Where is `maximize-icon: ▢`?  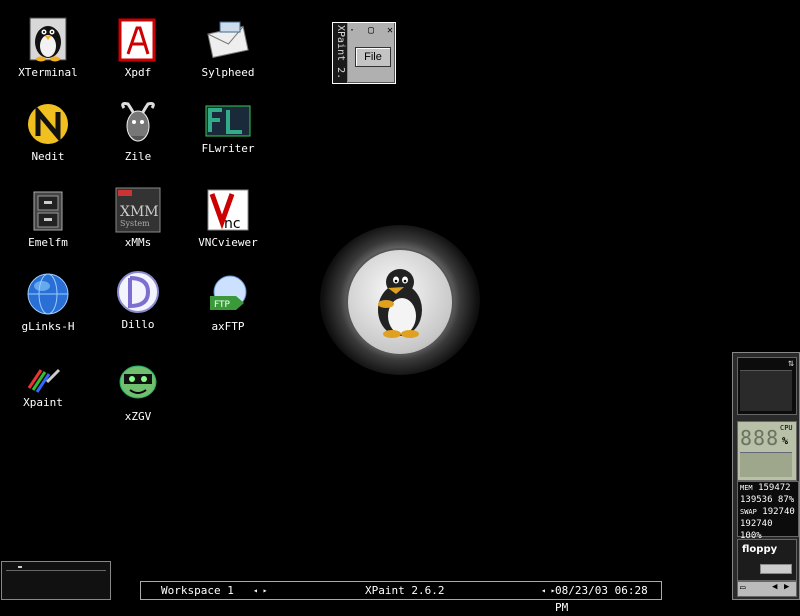
maximize-icon: ▢ is located at coordinates (371, 31).